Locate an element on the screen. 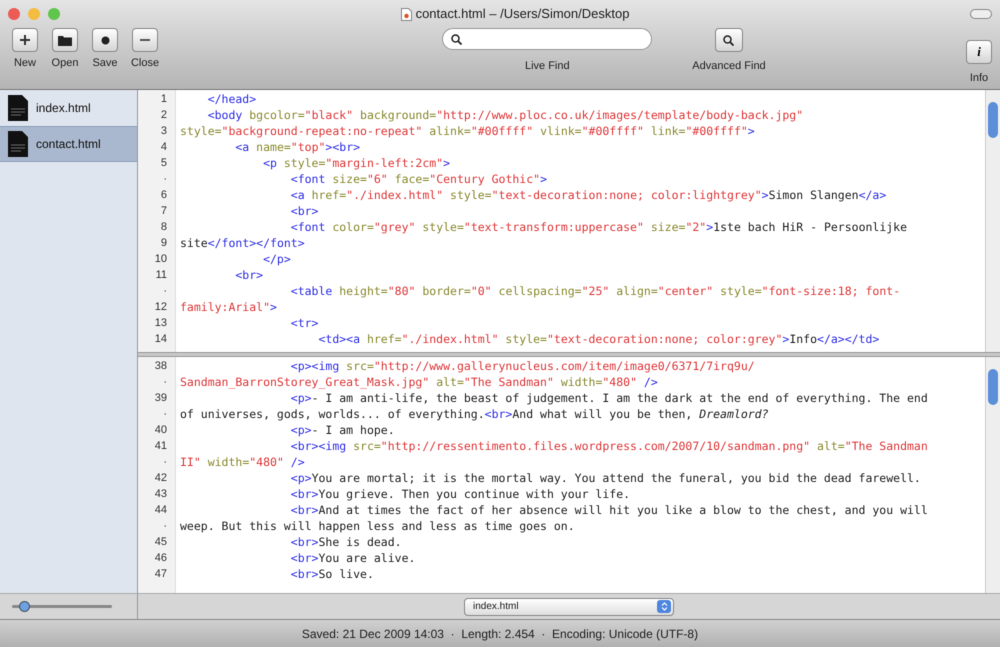  code-line: <p>- I am anti-life, the beast of judgement. I am the dark at the end of everything. The end is located at coordinates (609, 398).